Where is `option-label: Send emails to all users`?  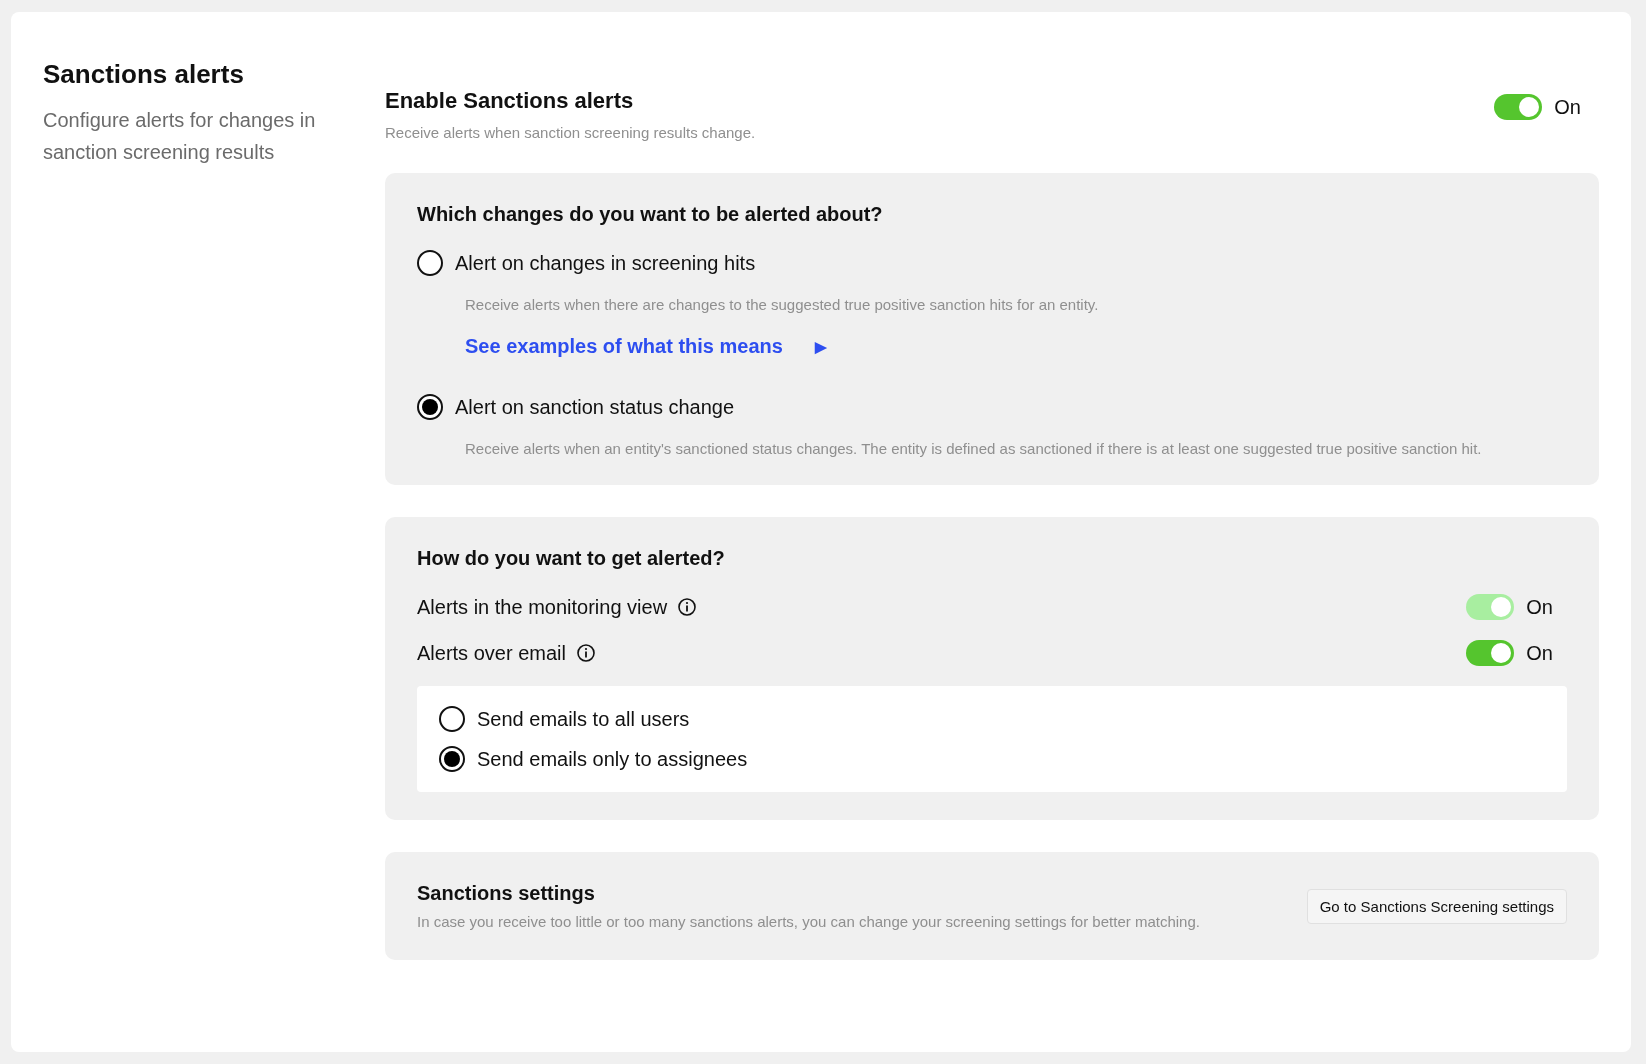 option-label: Send emails to all users is located at coordinates (583, 719).